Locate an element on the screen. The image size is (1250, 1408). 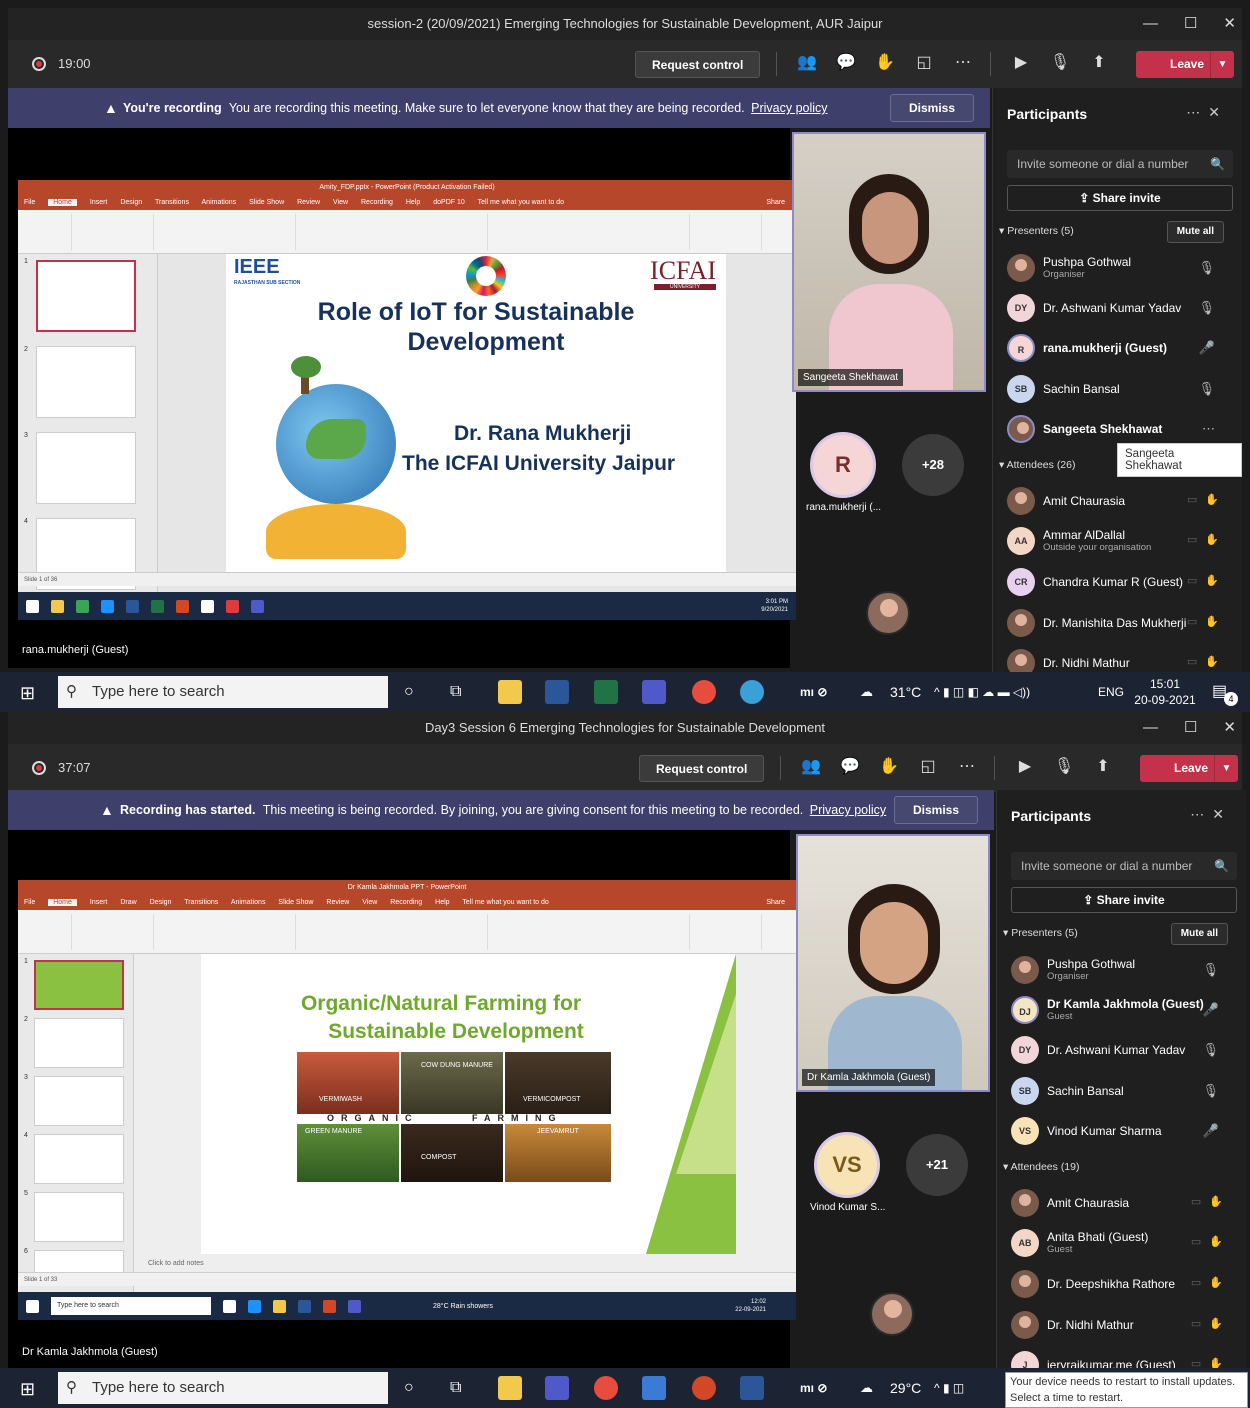
system-tray-icons: ^ ▮ ◫ ◧ ☁ ▬ ◁)) is located at coordinates (982, 692).